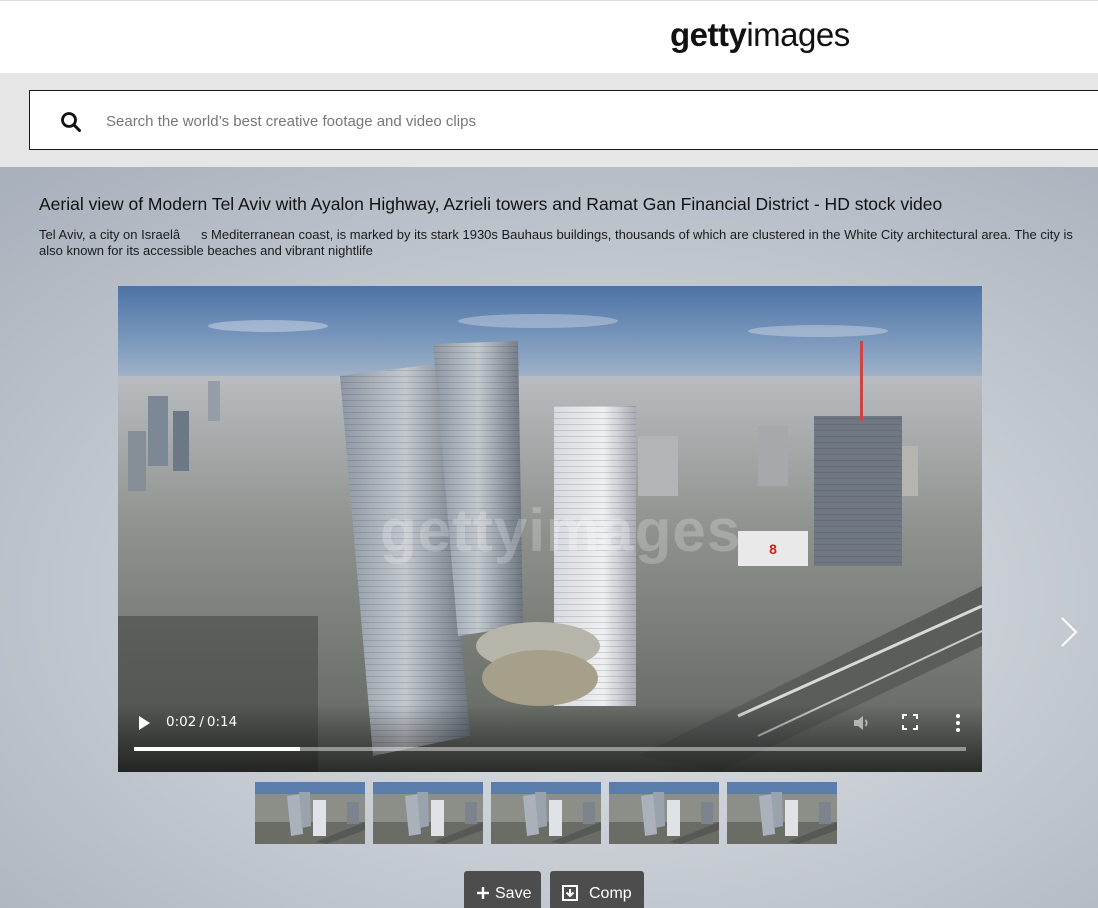  Describe the element at coordinates (561, 530) in the screenshot. I see `watermark: gettyimages` at that location.